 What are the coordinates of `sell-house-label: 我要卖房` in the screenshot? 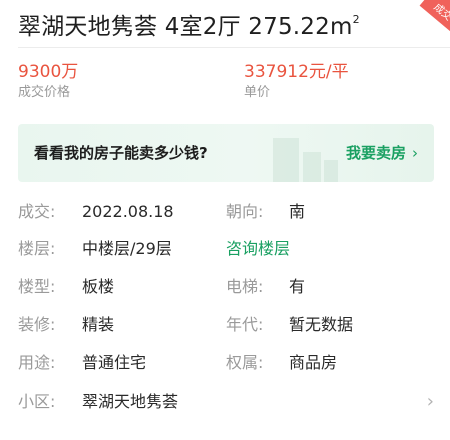 It's located at (375, 153).